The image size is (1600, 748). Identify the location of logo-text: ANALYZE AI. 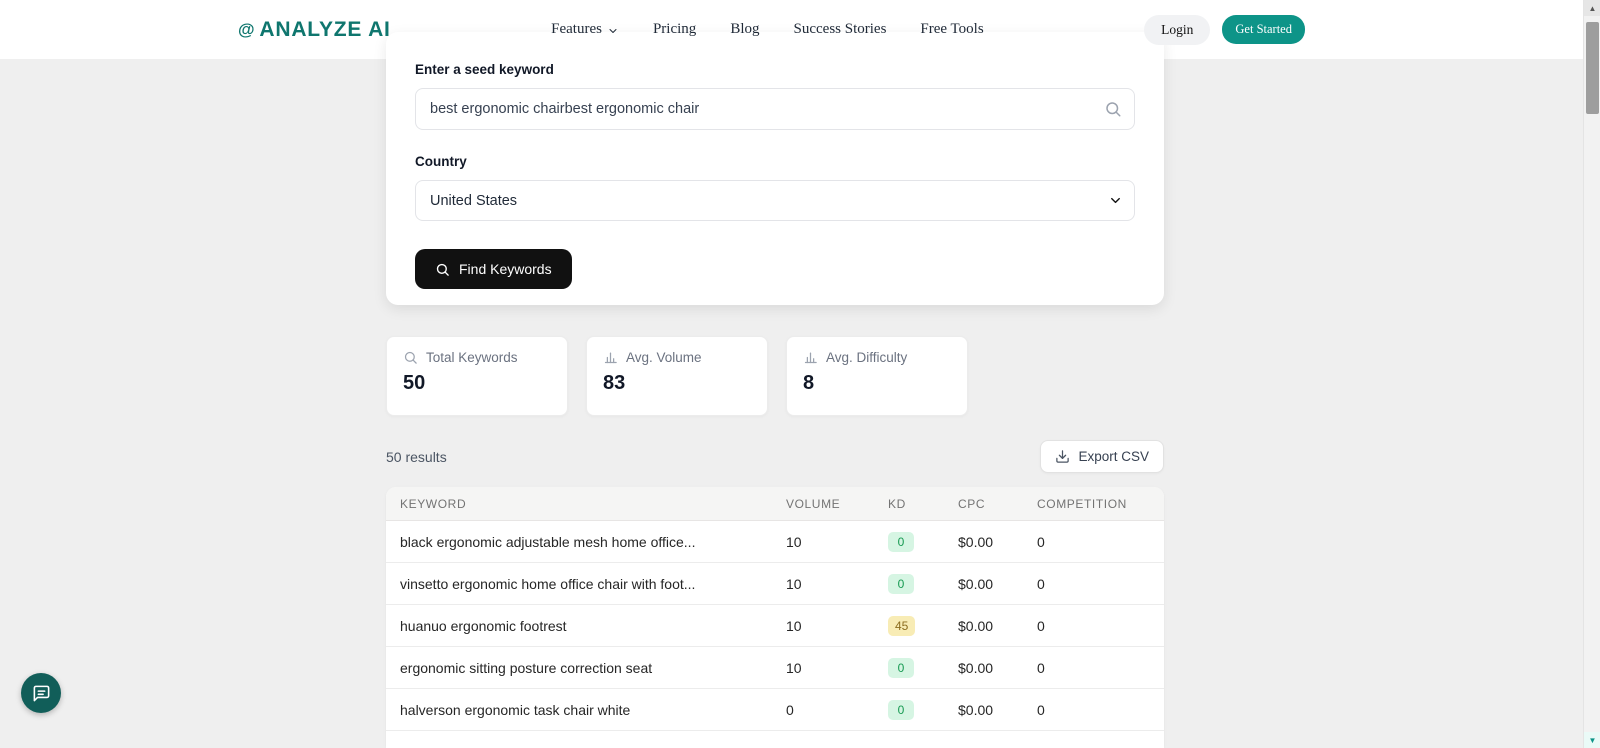
(325, 29).